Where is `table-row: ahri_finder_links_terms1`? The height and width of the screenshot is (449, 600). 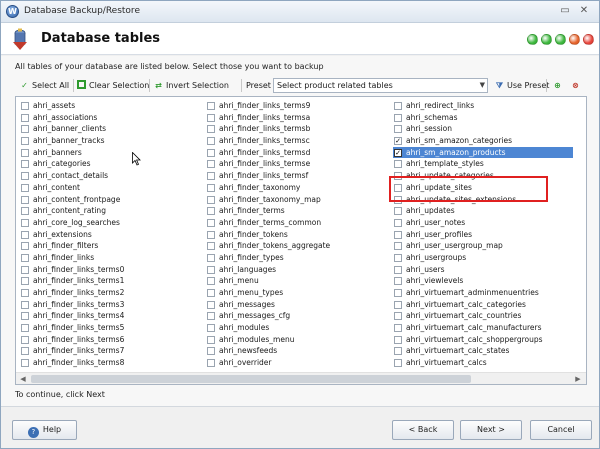
table-row: ahri_finder_links_terms1 is located at coordinates (110, 281).